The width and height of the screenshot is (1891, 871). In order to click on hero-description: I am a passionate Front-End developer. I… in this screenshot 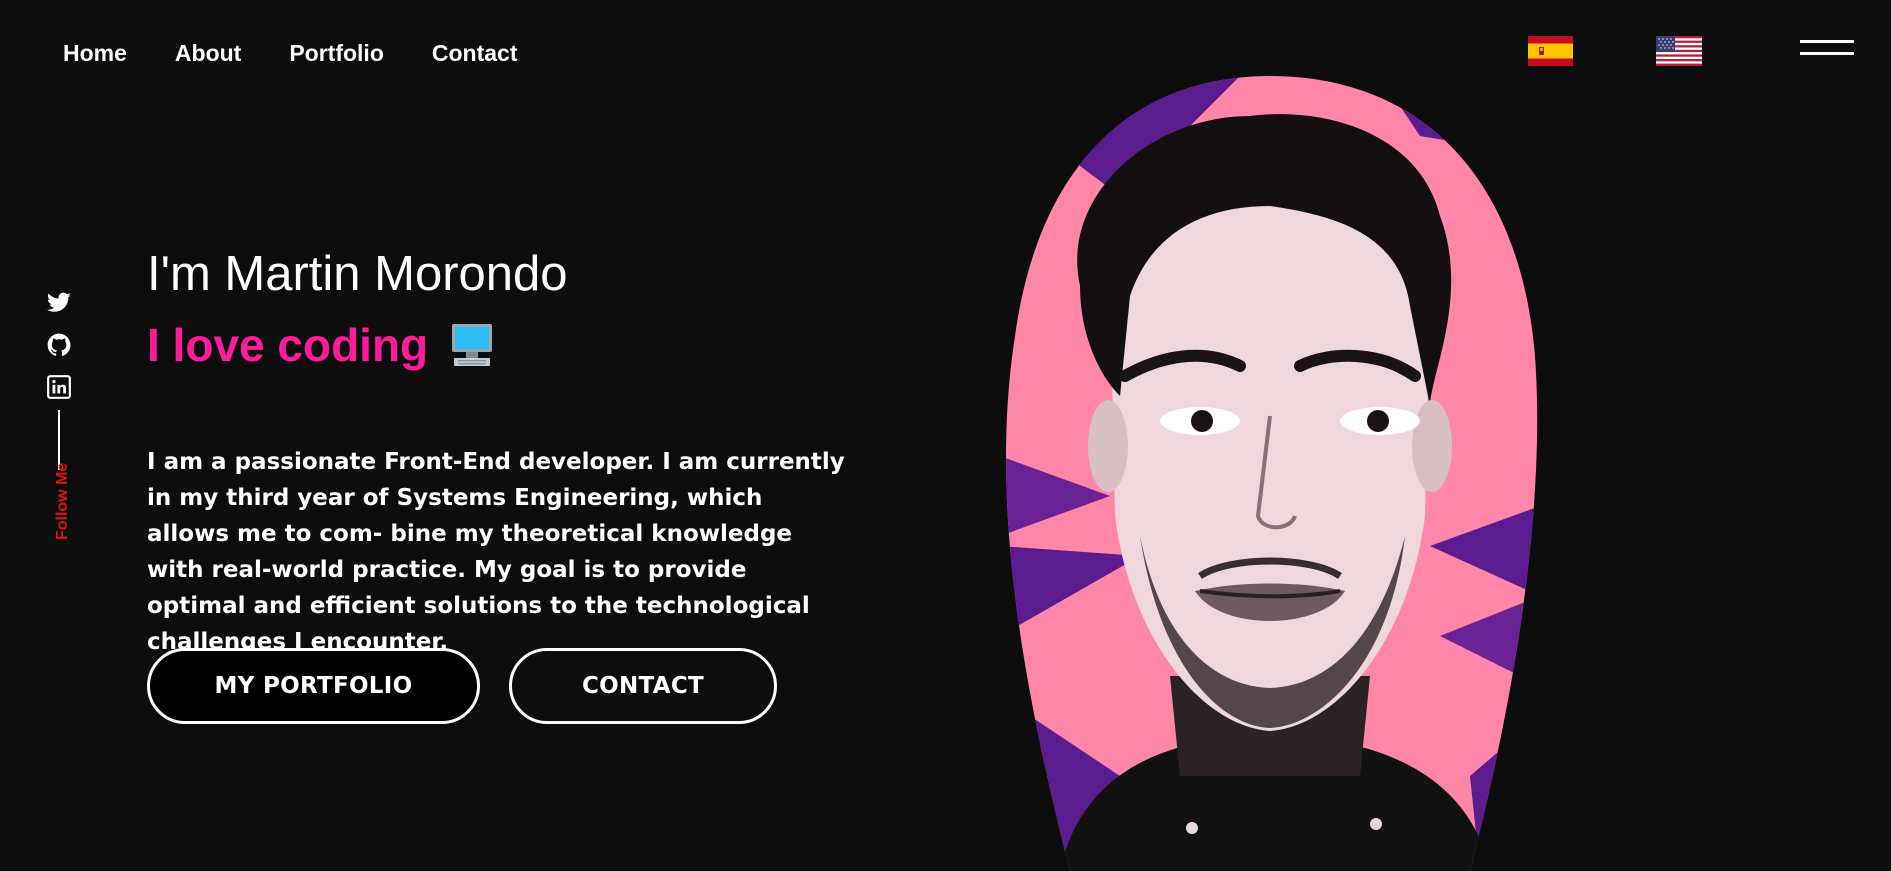, I will do `click(496, 552)`.